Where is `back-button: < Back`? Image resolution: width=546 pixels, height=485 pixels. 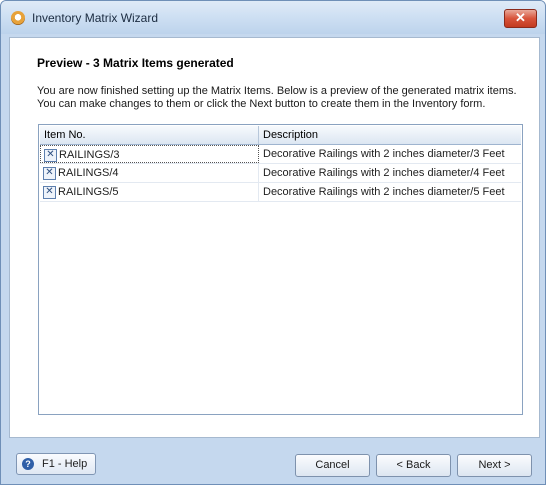 back-button: < Back is located at coordinates (413, 465).